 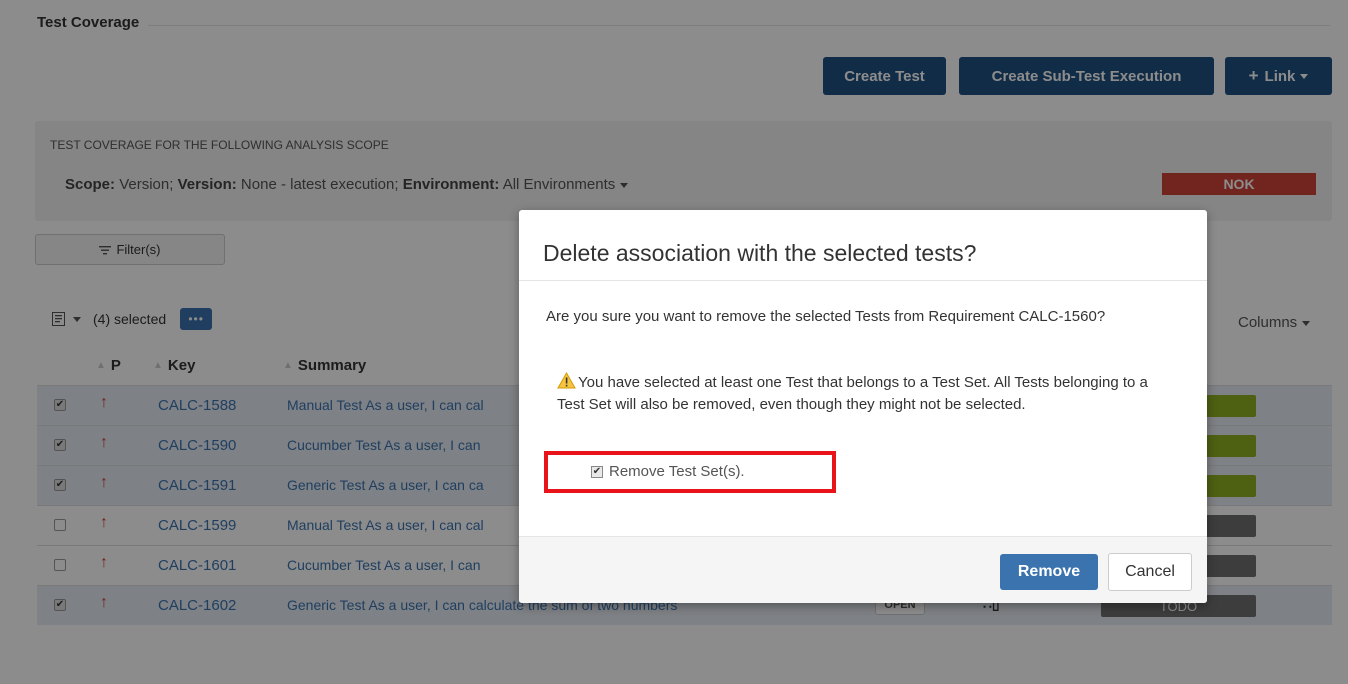 I want to click on cancel-button: Cancel, so click(x=1150, y=572).